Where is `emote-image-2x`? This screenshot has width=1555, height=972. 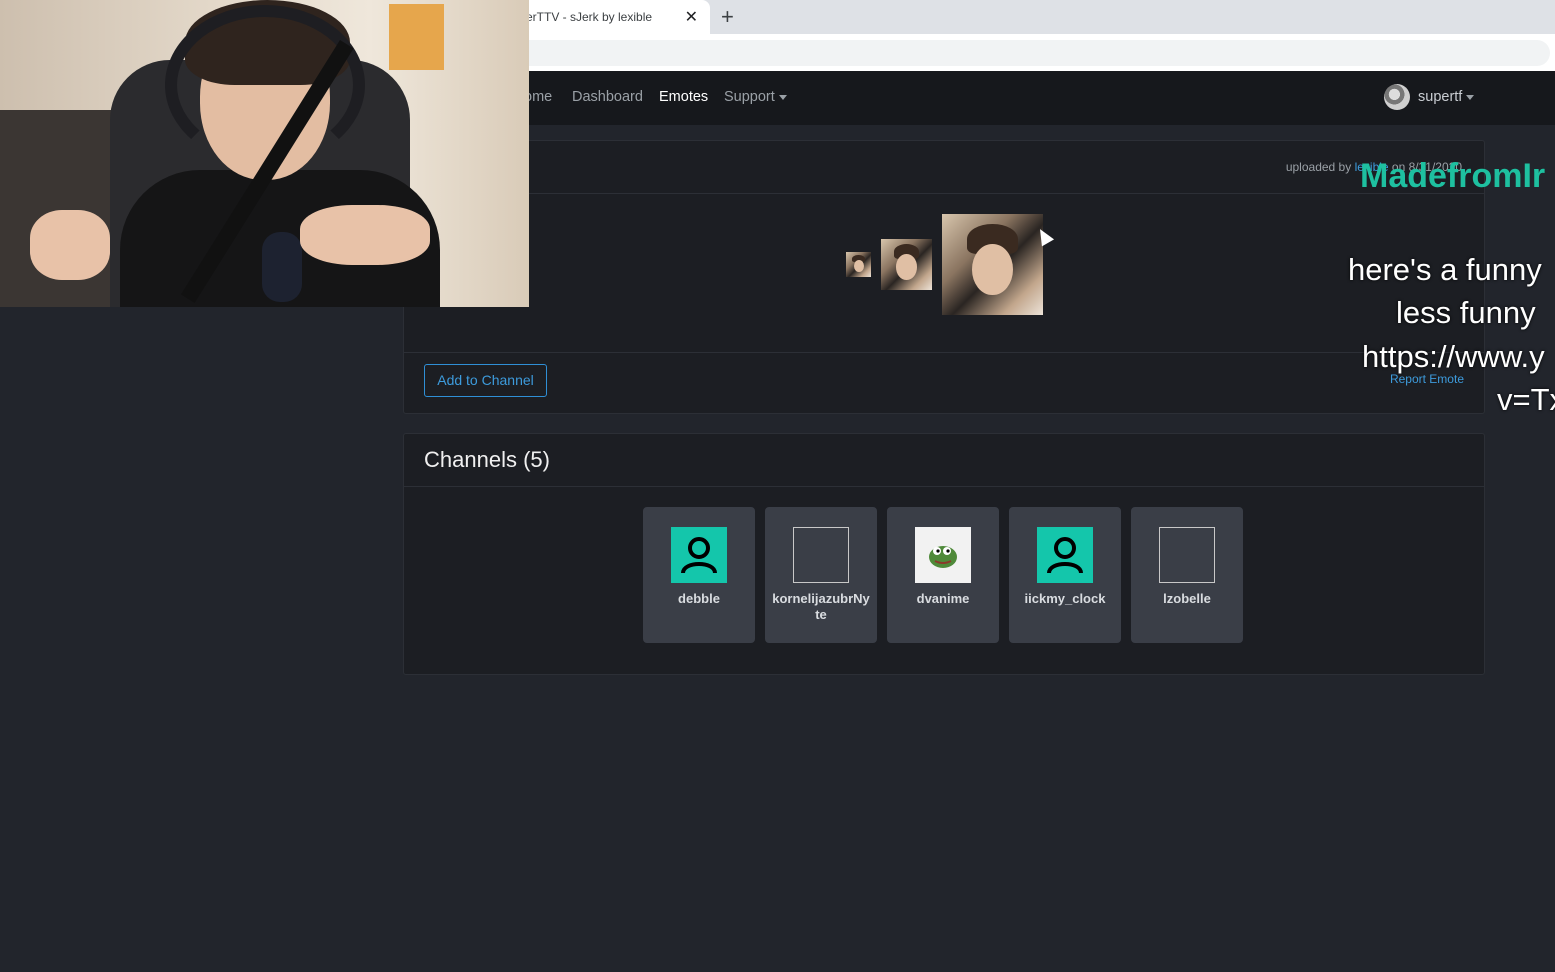
emote-image-2x is located at coordinates (906, 264).